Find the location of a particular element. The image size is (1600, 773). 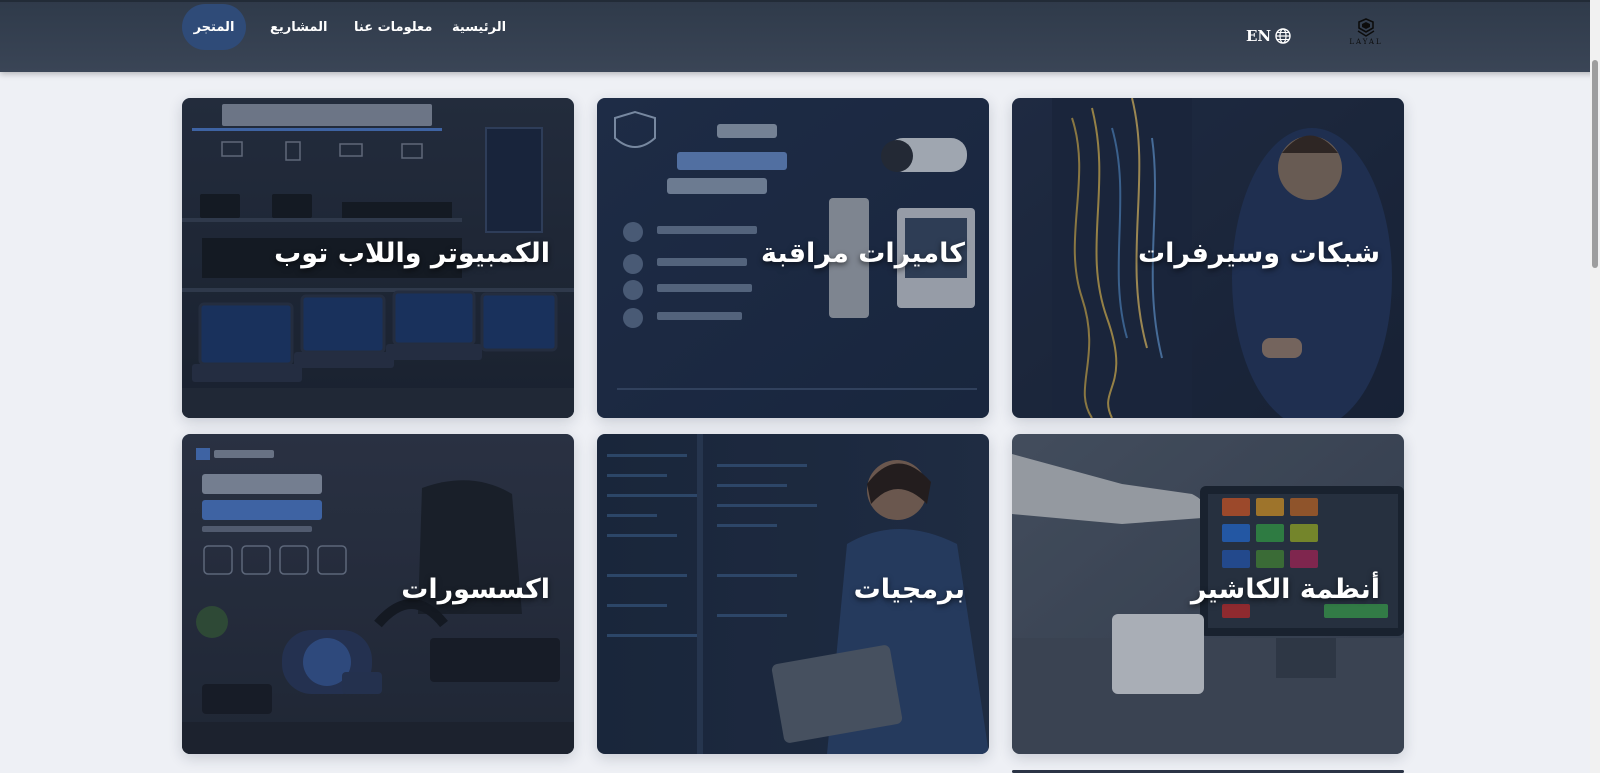

card-title: شبكات وسيرفرات is located at coordinates (1259, 253).